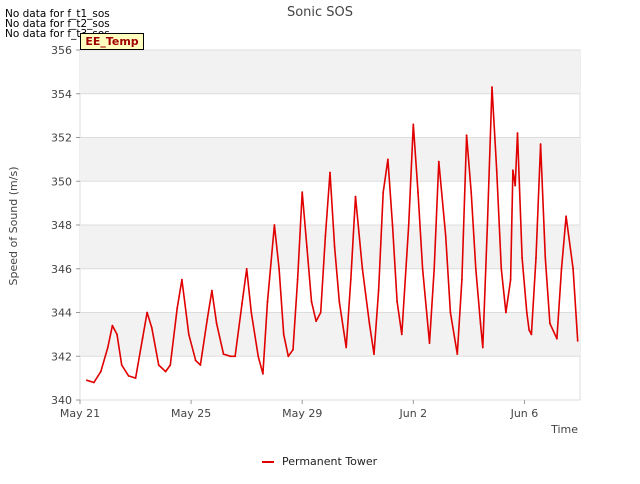 This screenshot has height=484, width=640. Describe the element at coordinates (302, 413) in the screenshot. I see `x-tick-label: May 29` at that location.